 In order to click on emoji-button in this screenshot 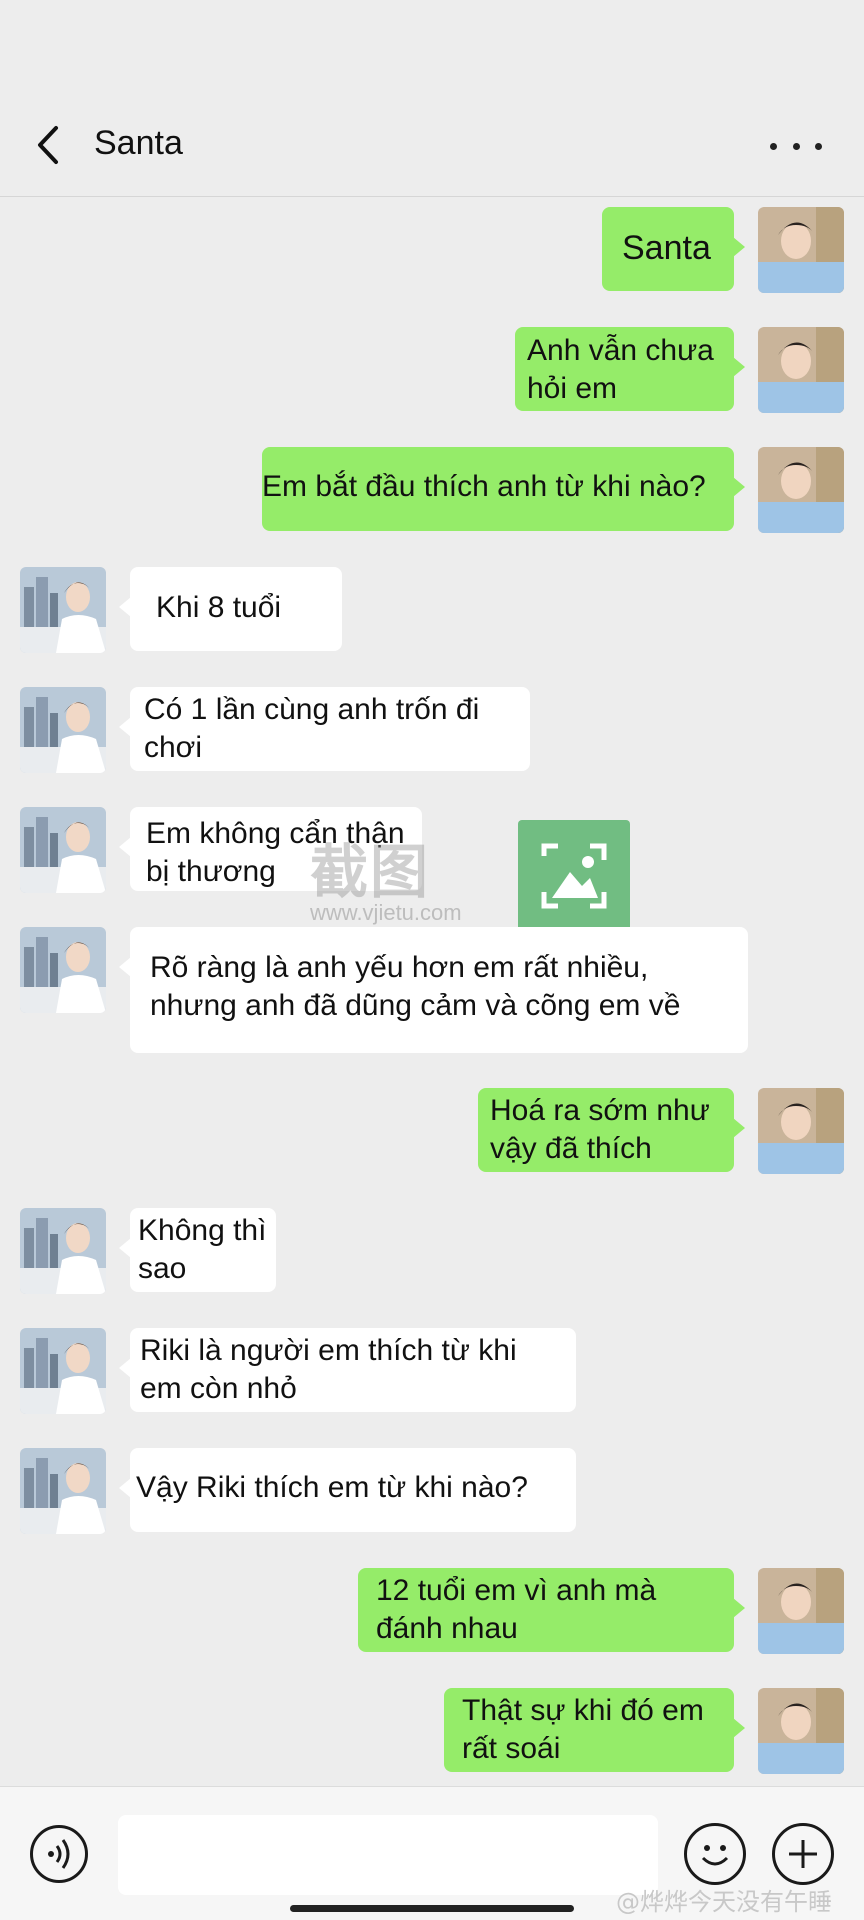, I will do `click(715, 1854)`.